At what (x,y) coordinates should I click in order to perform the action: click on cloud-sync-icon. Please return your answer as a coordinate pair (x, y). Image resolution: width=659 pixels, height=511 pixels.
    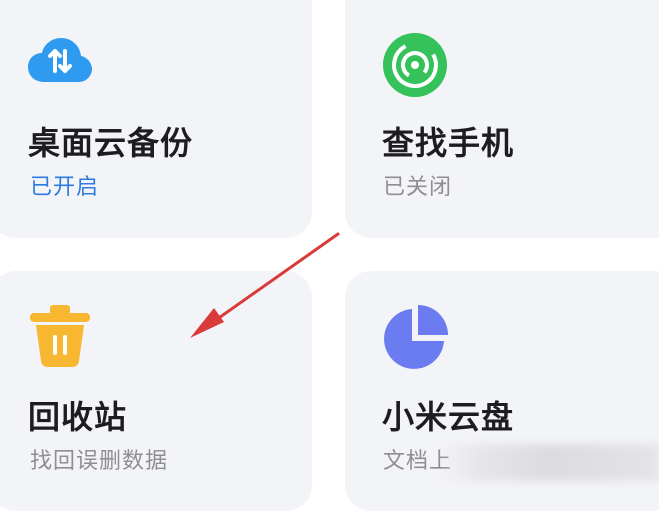
    Looking at the image, I should click on (60, 64).